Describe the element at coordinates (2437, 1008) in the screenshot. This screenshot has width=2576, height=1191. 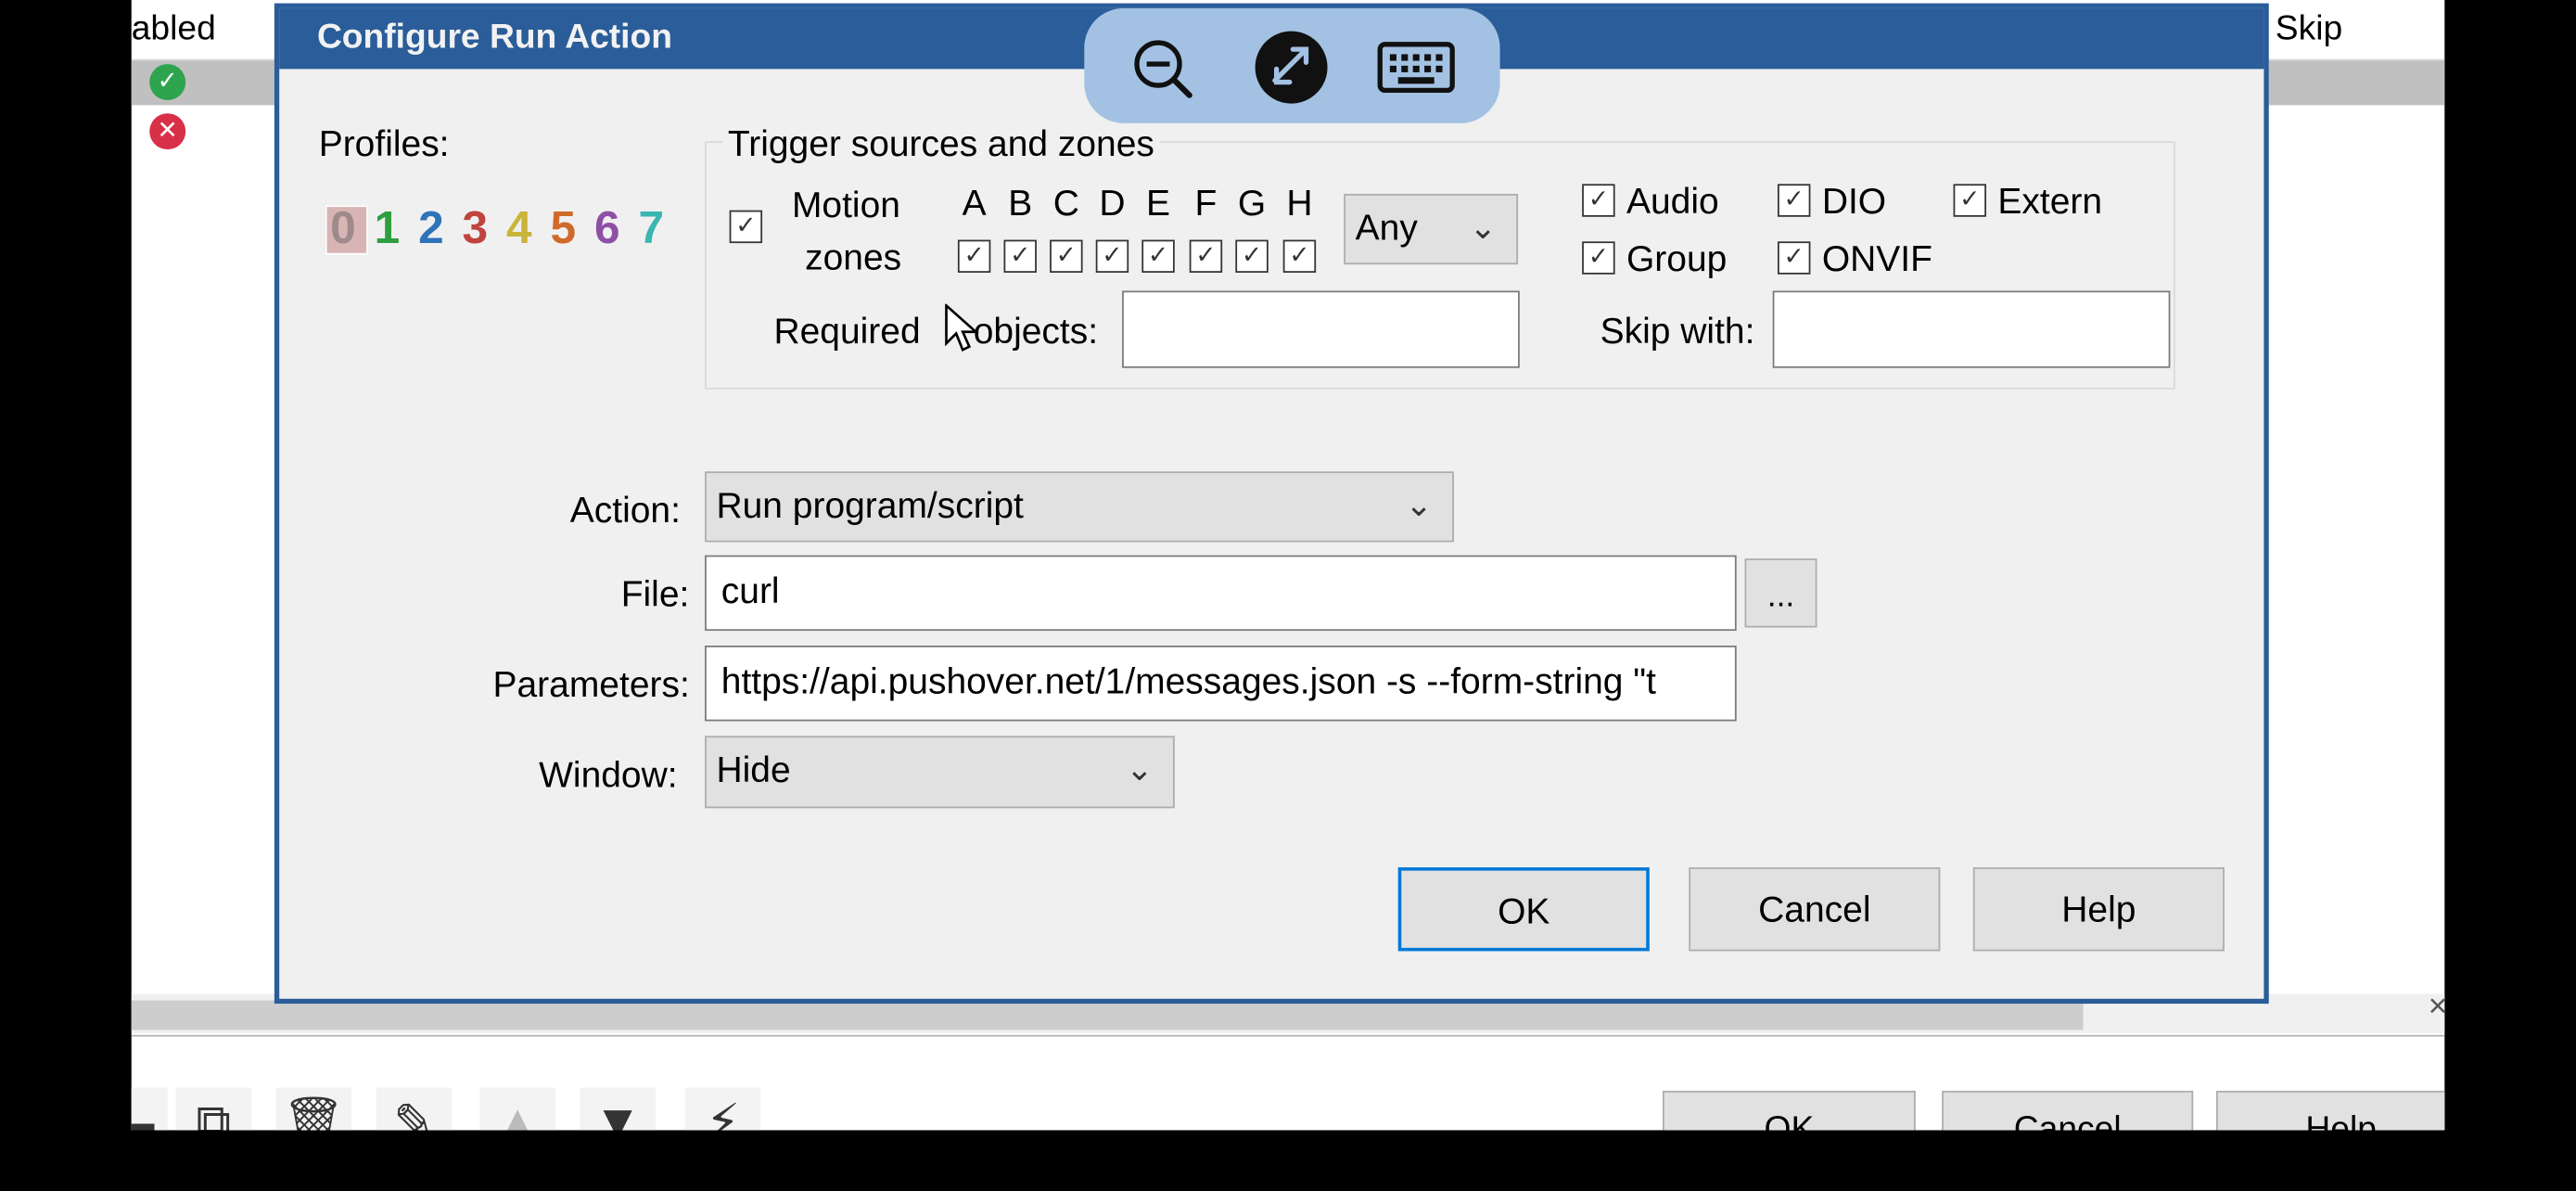
I see `close-icon: ×` at that location.